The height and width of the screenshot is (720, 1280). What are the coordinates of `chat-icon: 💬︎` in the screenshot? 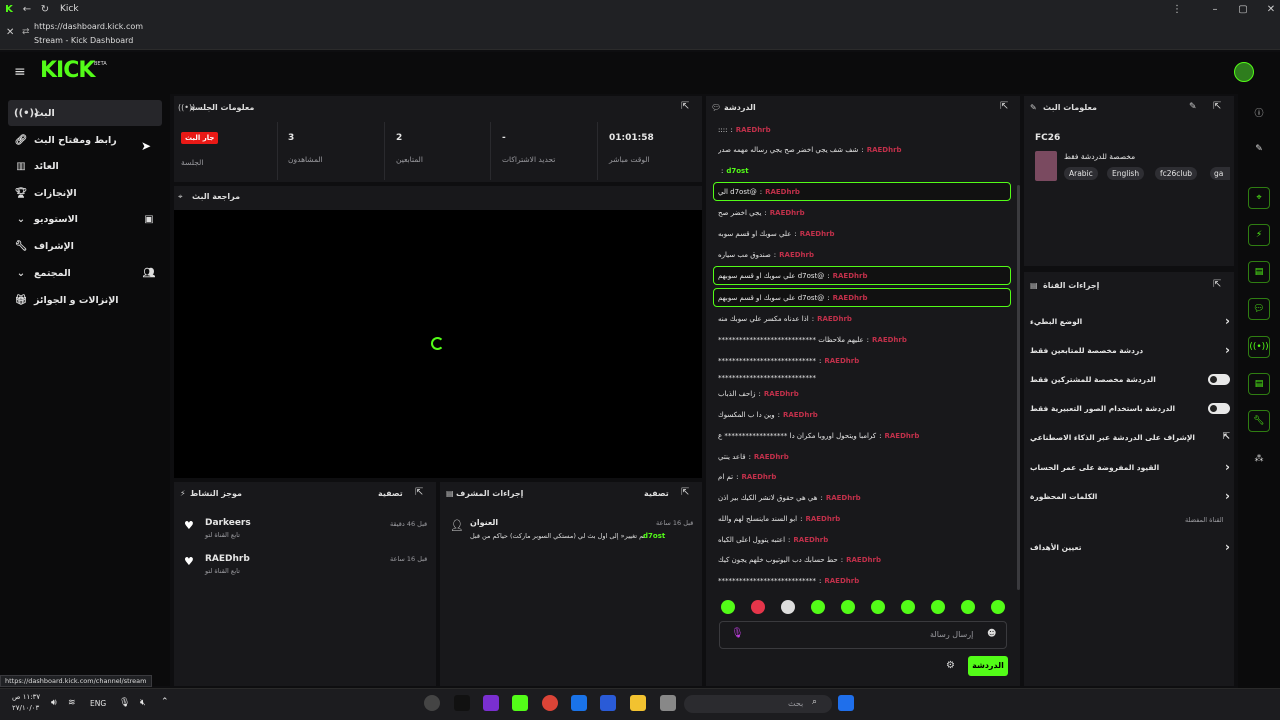 It's located at (1259, 309).